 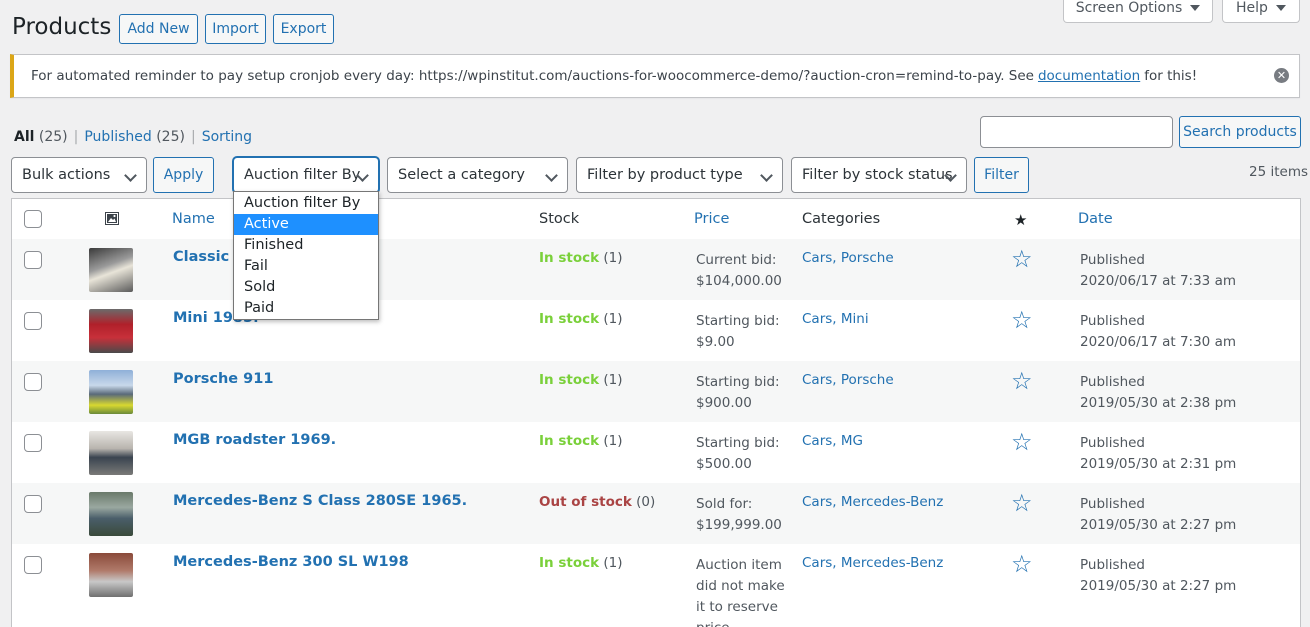 What do you see at coordinates (1240, 132) in the screenshot?
I see `search-products-button: Search products` at bounding box center [1240, 132].